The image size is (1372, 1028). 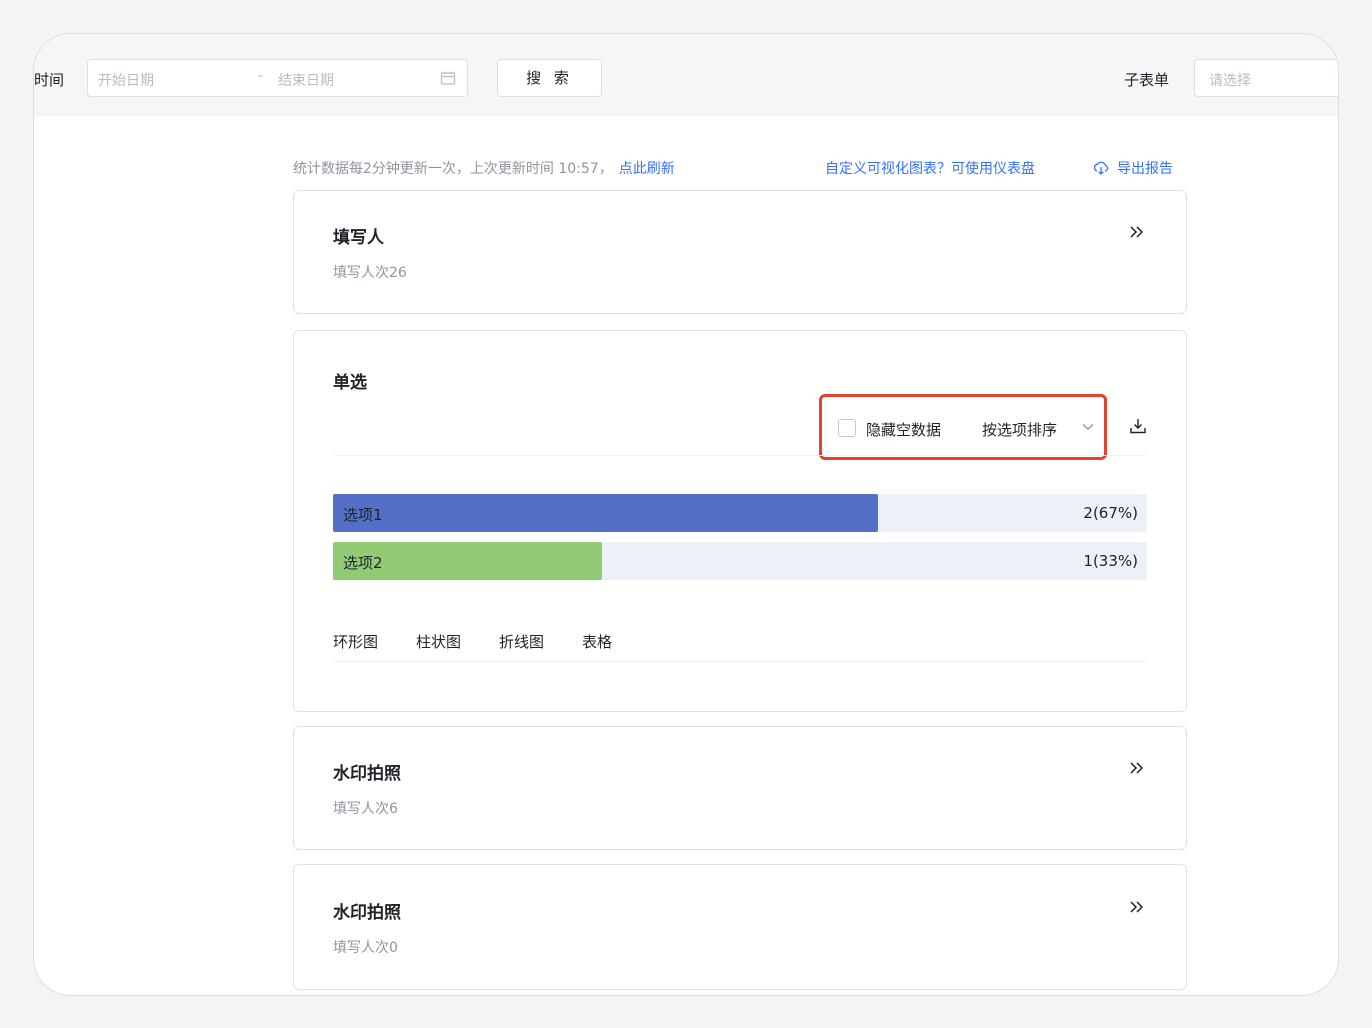 What do you see at coordinates (1230, 81) in the screenshot?
I see `sub-form-placeholder: 请选择` at bounding box center [1230, 81].